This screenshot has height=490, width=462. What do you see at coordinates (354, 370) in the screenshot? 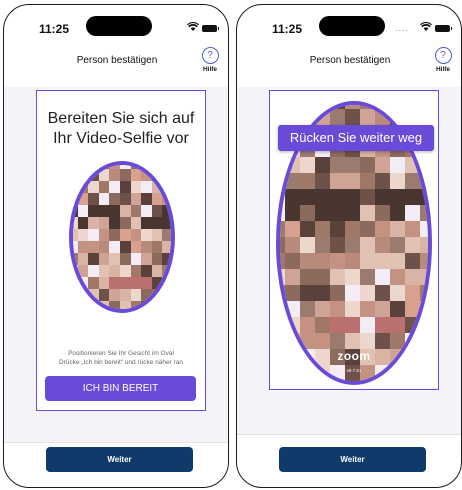
I see `version-label: v9.7.51` at bounding box center [354, 370].